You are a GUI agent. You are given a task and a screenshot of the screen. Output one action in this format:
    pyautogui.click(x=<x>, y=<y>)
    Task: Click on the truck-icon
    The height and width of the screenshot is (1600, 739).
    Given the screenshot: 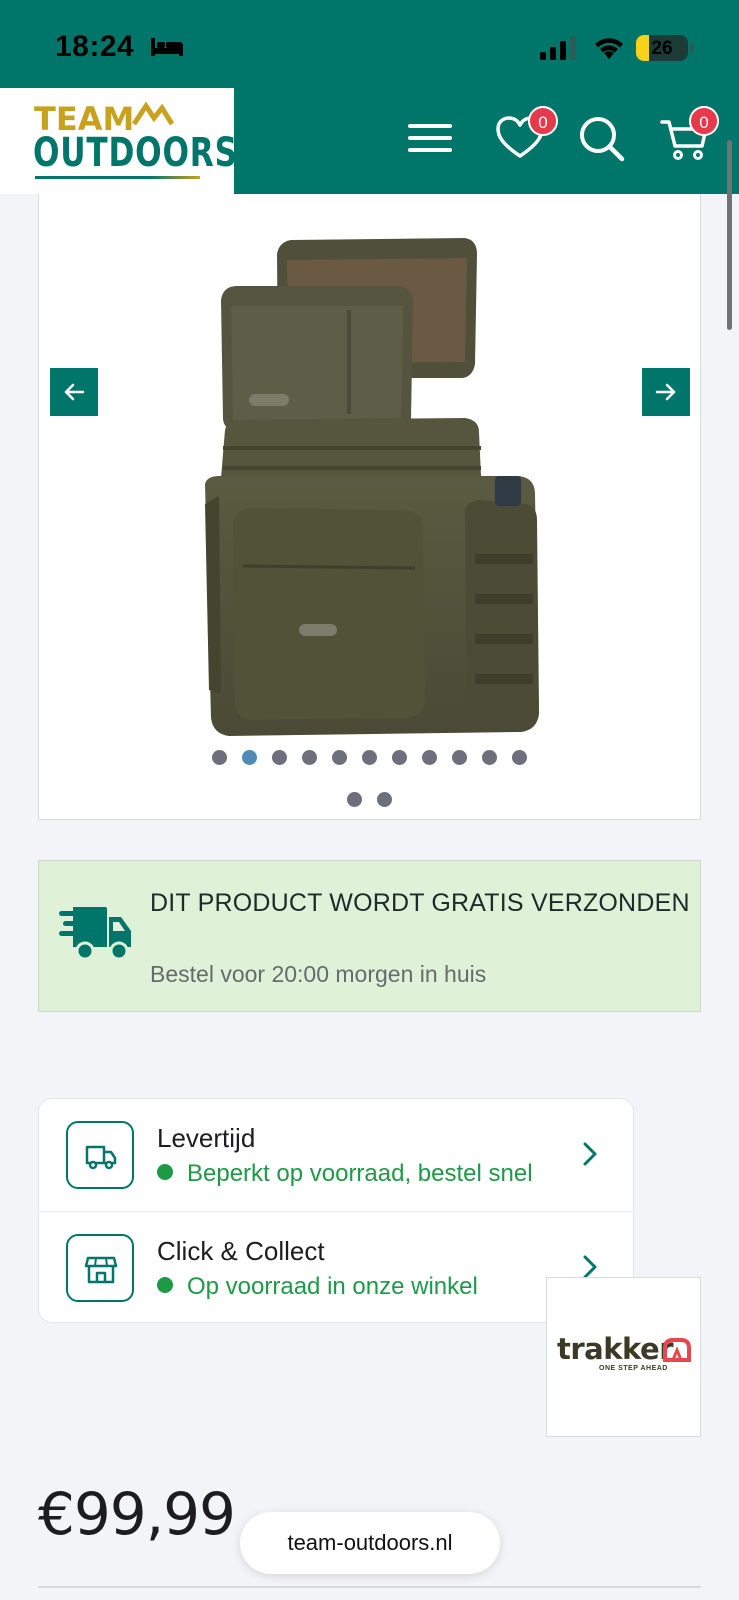 What is the action you would take?
    pyautogui.click(x=101, y=1157)
    